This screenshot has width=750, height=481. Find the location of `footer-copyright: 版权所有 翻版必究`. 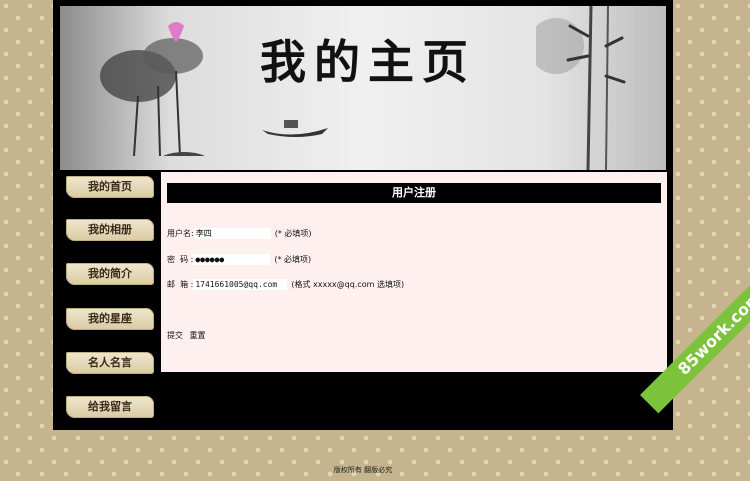

footer-copyright: 版权所有 翻版必究 is located at coordinates (363, 470).